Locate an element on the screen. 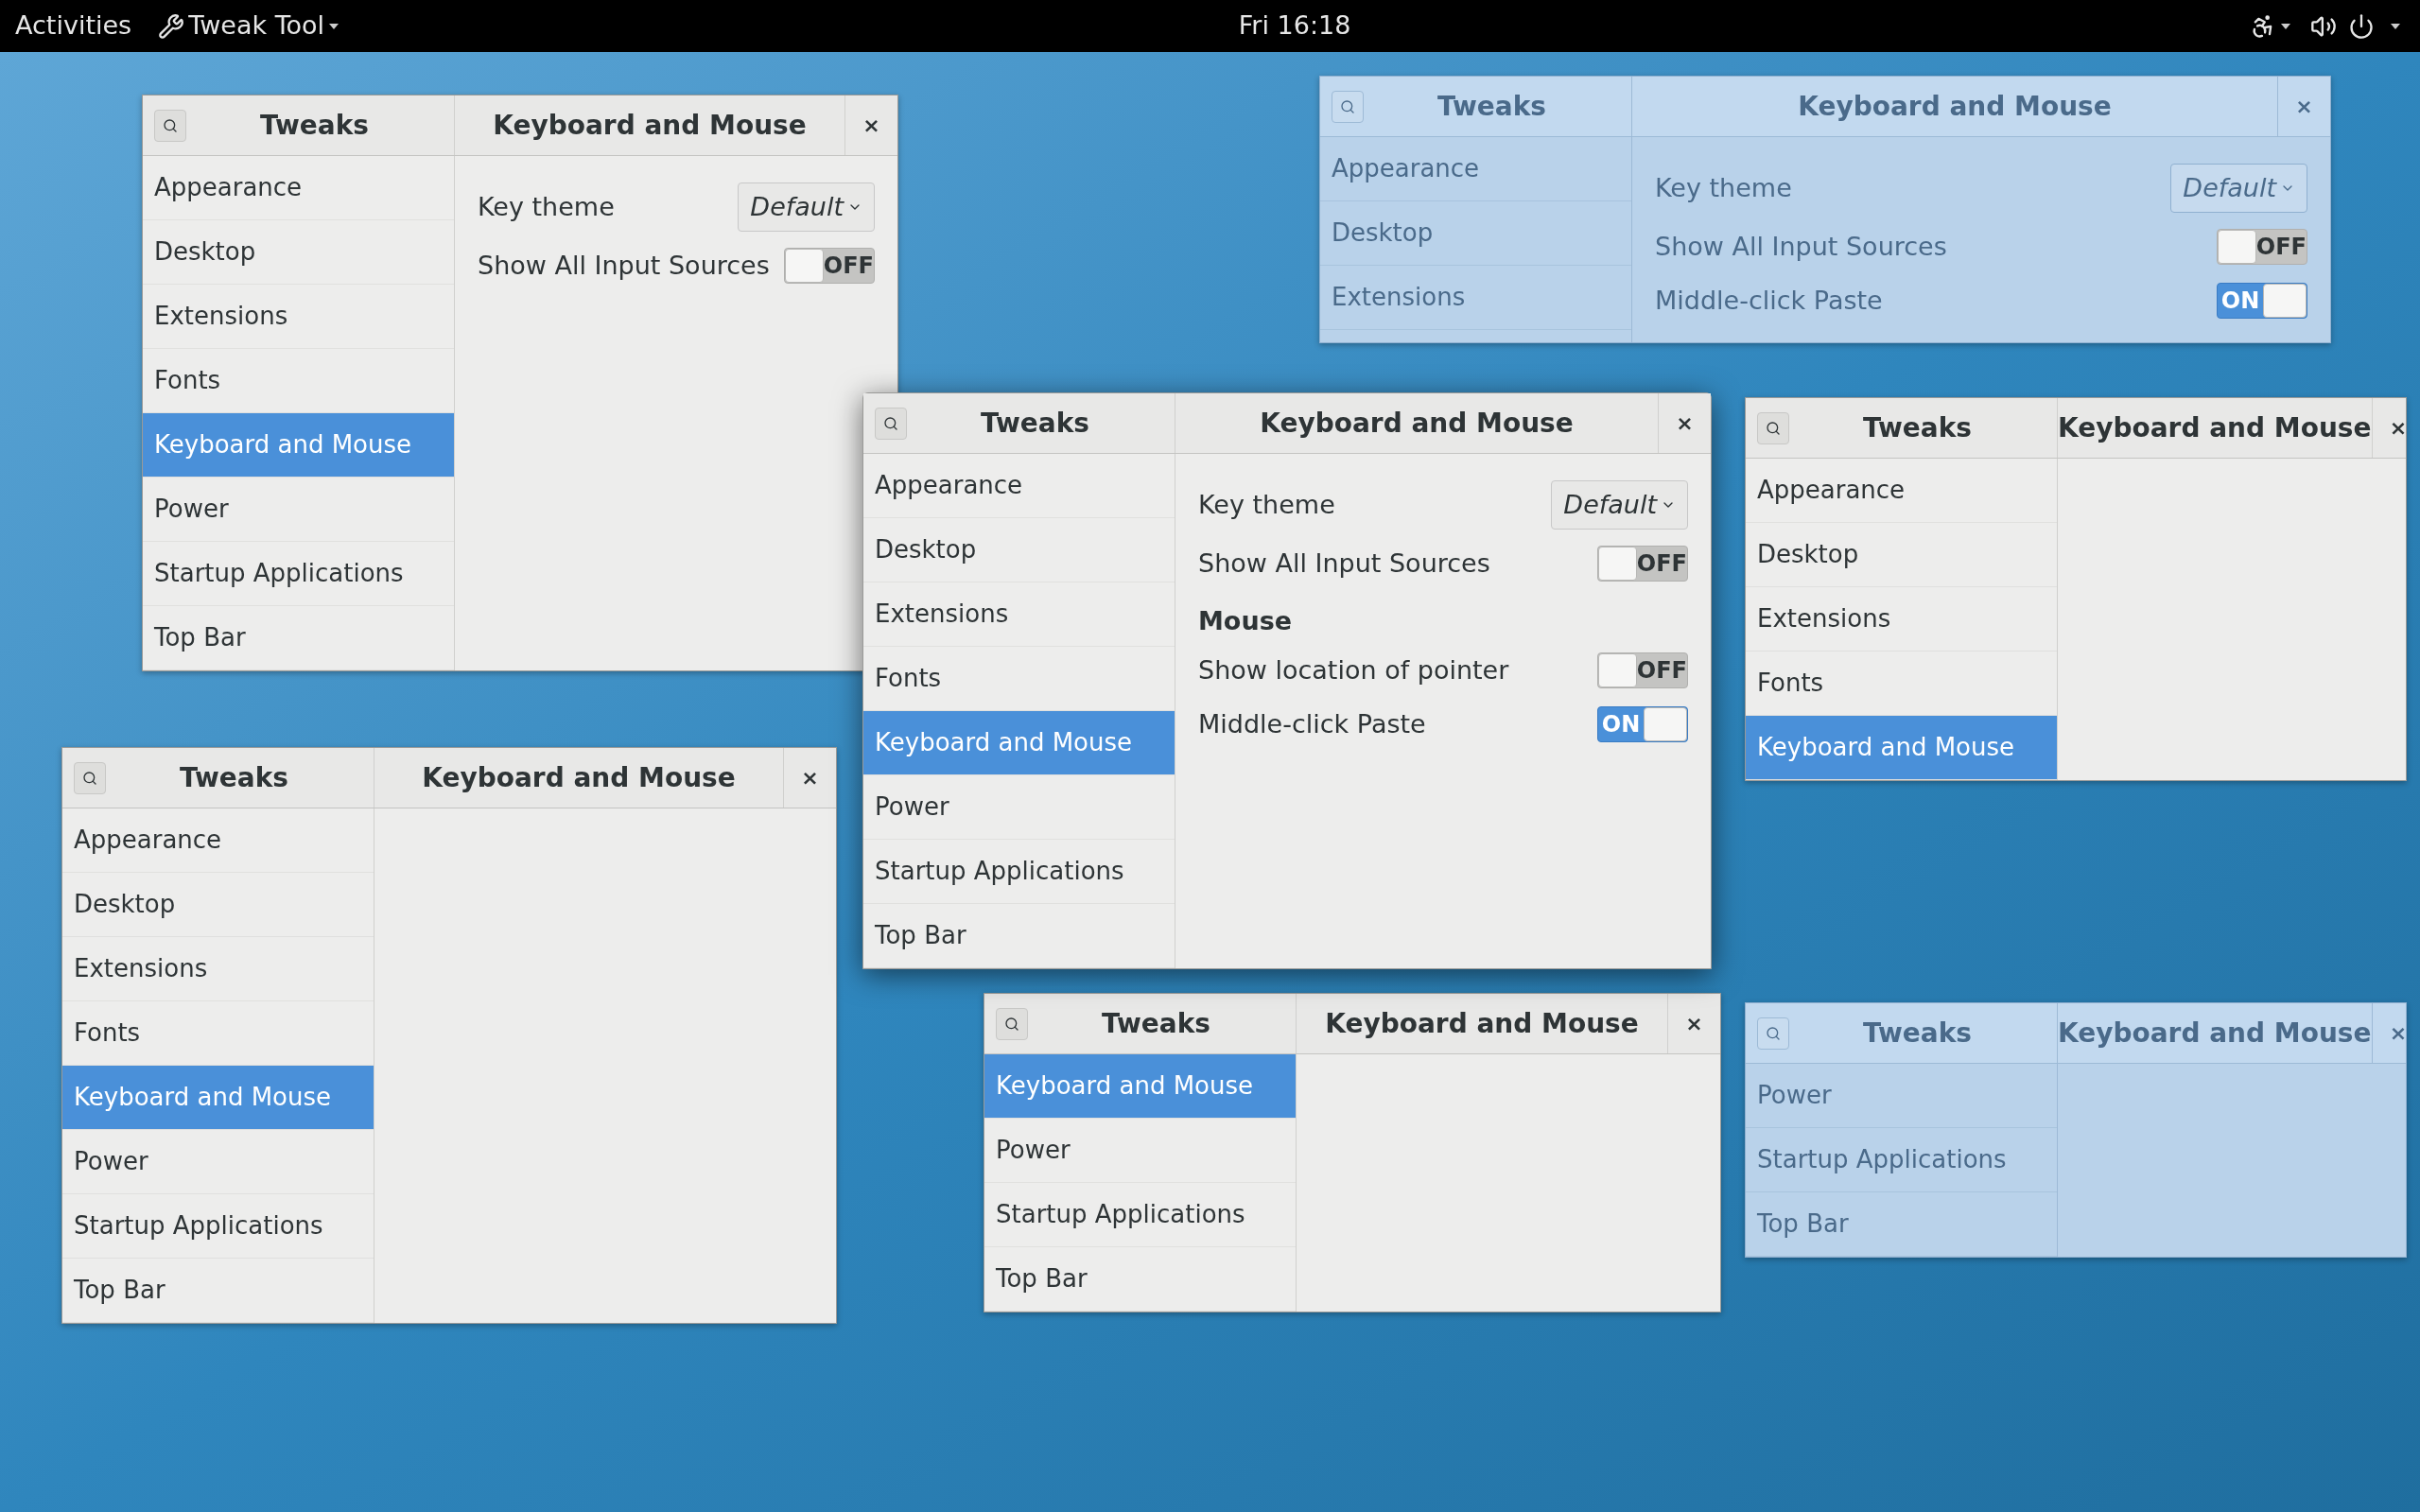  app-menu: Tweak Tool is located at coordinates (249, 26).